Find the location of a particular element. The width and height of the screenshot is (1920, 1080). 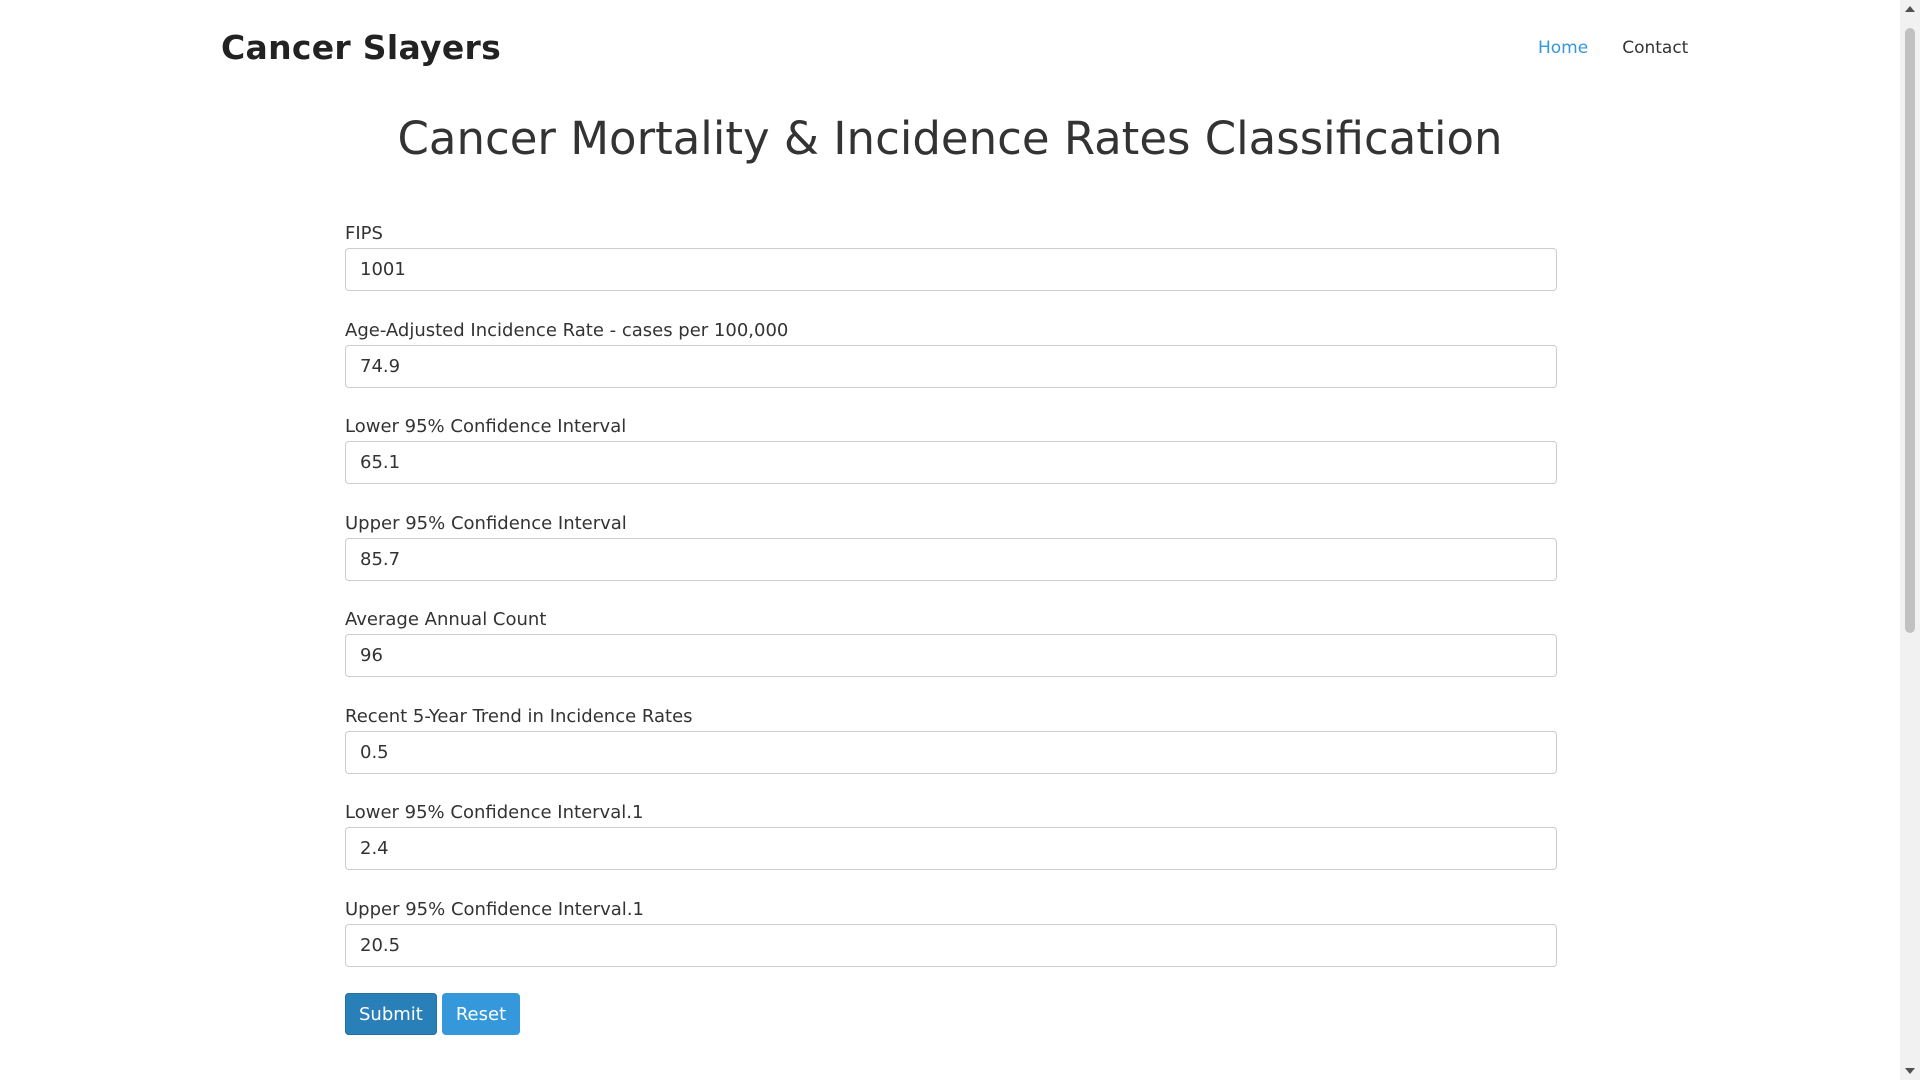

reset-button: Reset is located at coordinates (481, 1014).